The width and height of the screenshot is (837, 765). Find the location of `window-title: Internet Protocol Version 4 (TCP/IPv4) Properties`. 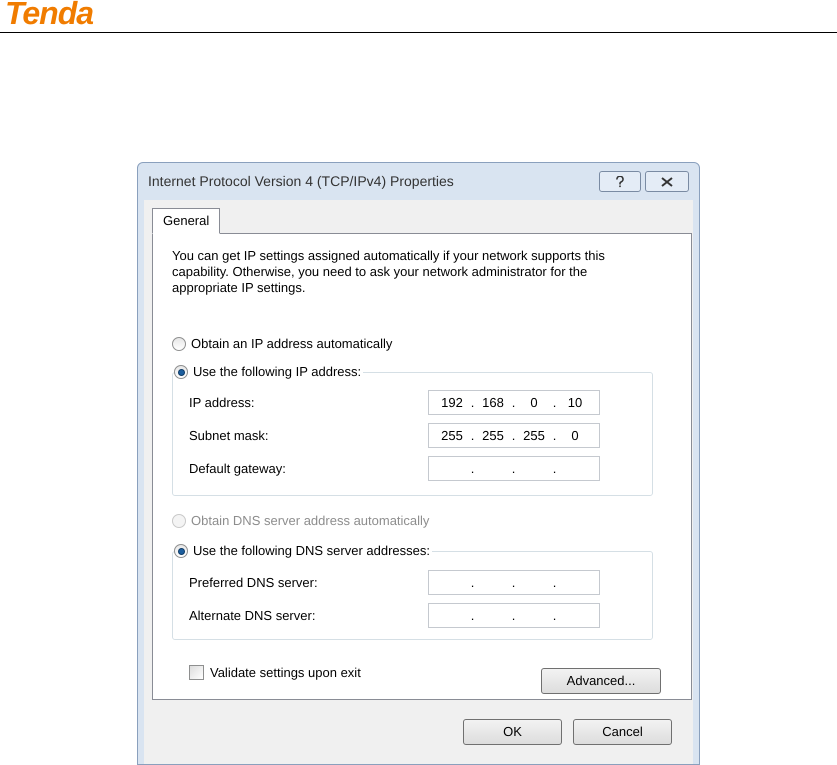

window-title: Internet Protocol Version 4 (TCP/IPv4) Properties is located at coordinates (301, 181).